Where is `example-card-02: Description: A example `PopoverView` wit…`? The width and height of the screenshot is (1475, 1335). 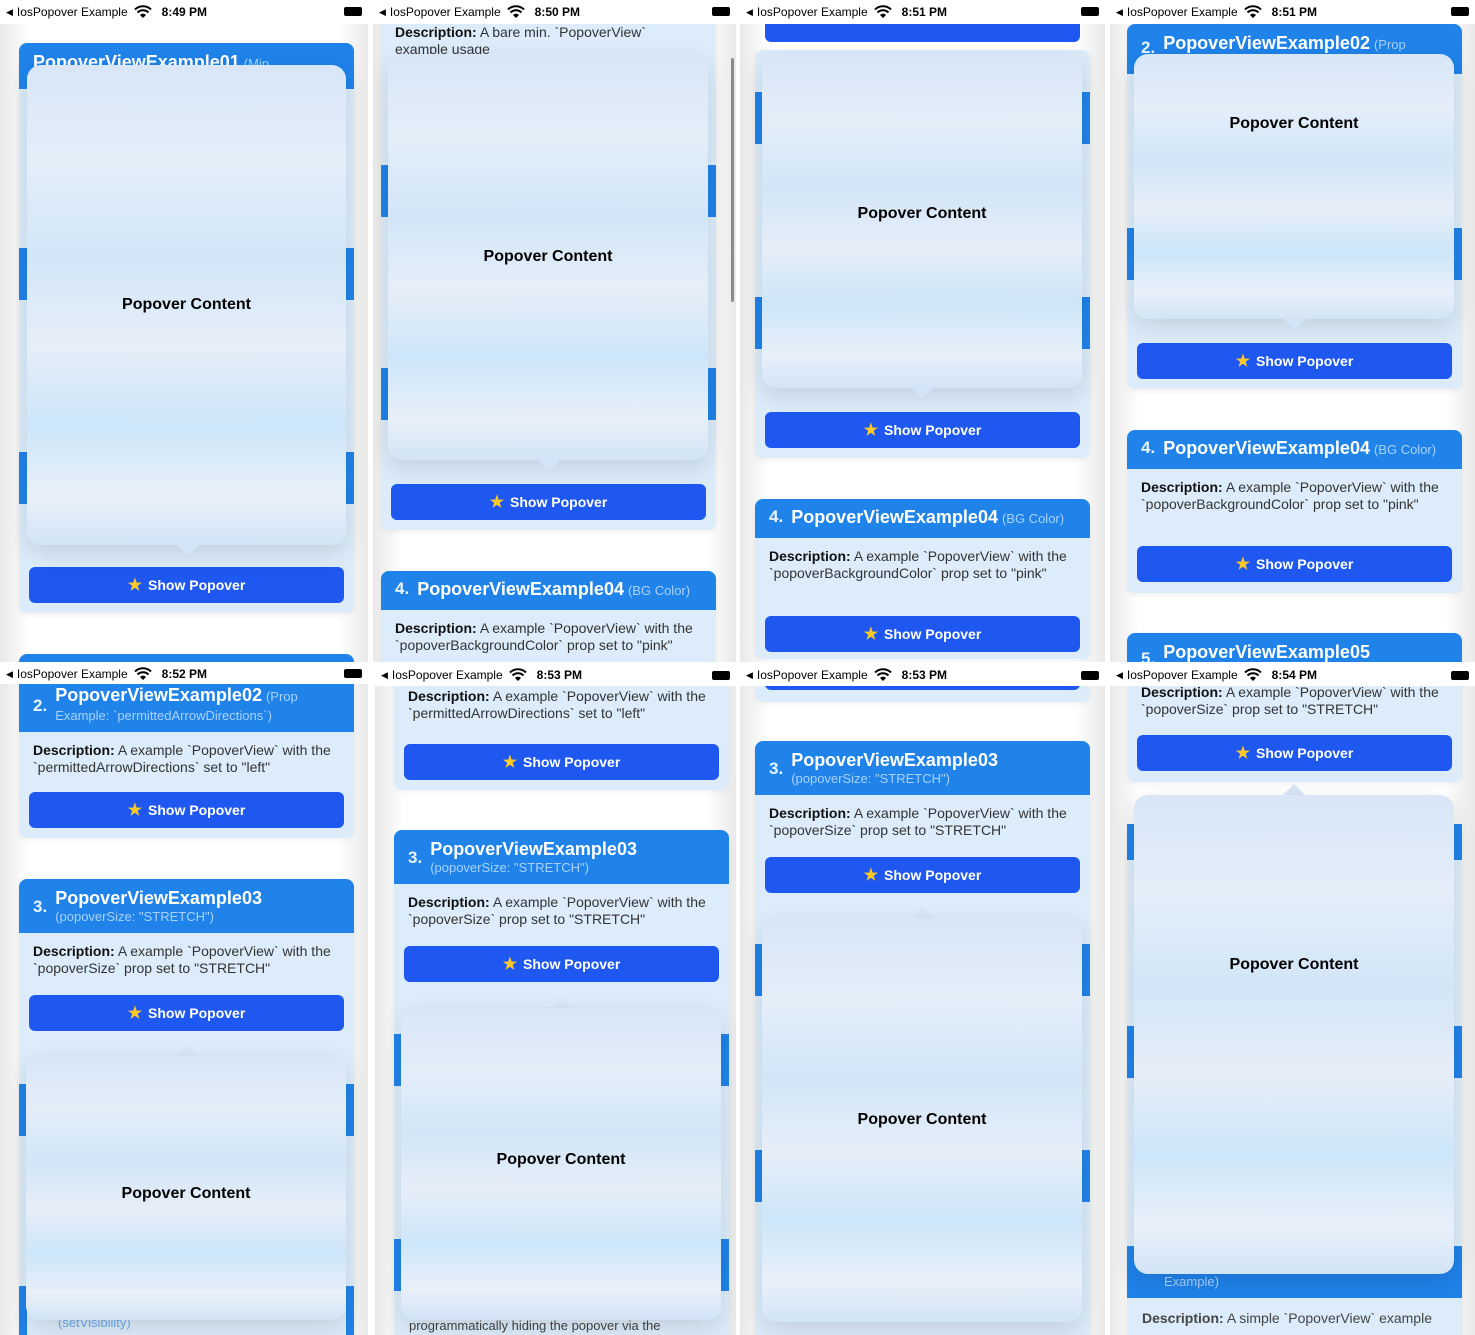
example-card-02: Description: A example `PopoverView` wit… is located at coordinates (561, 732).